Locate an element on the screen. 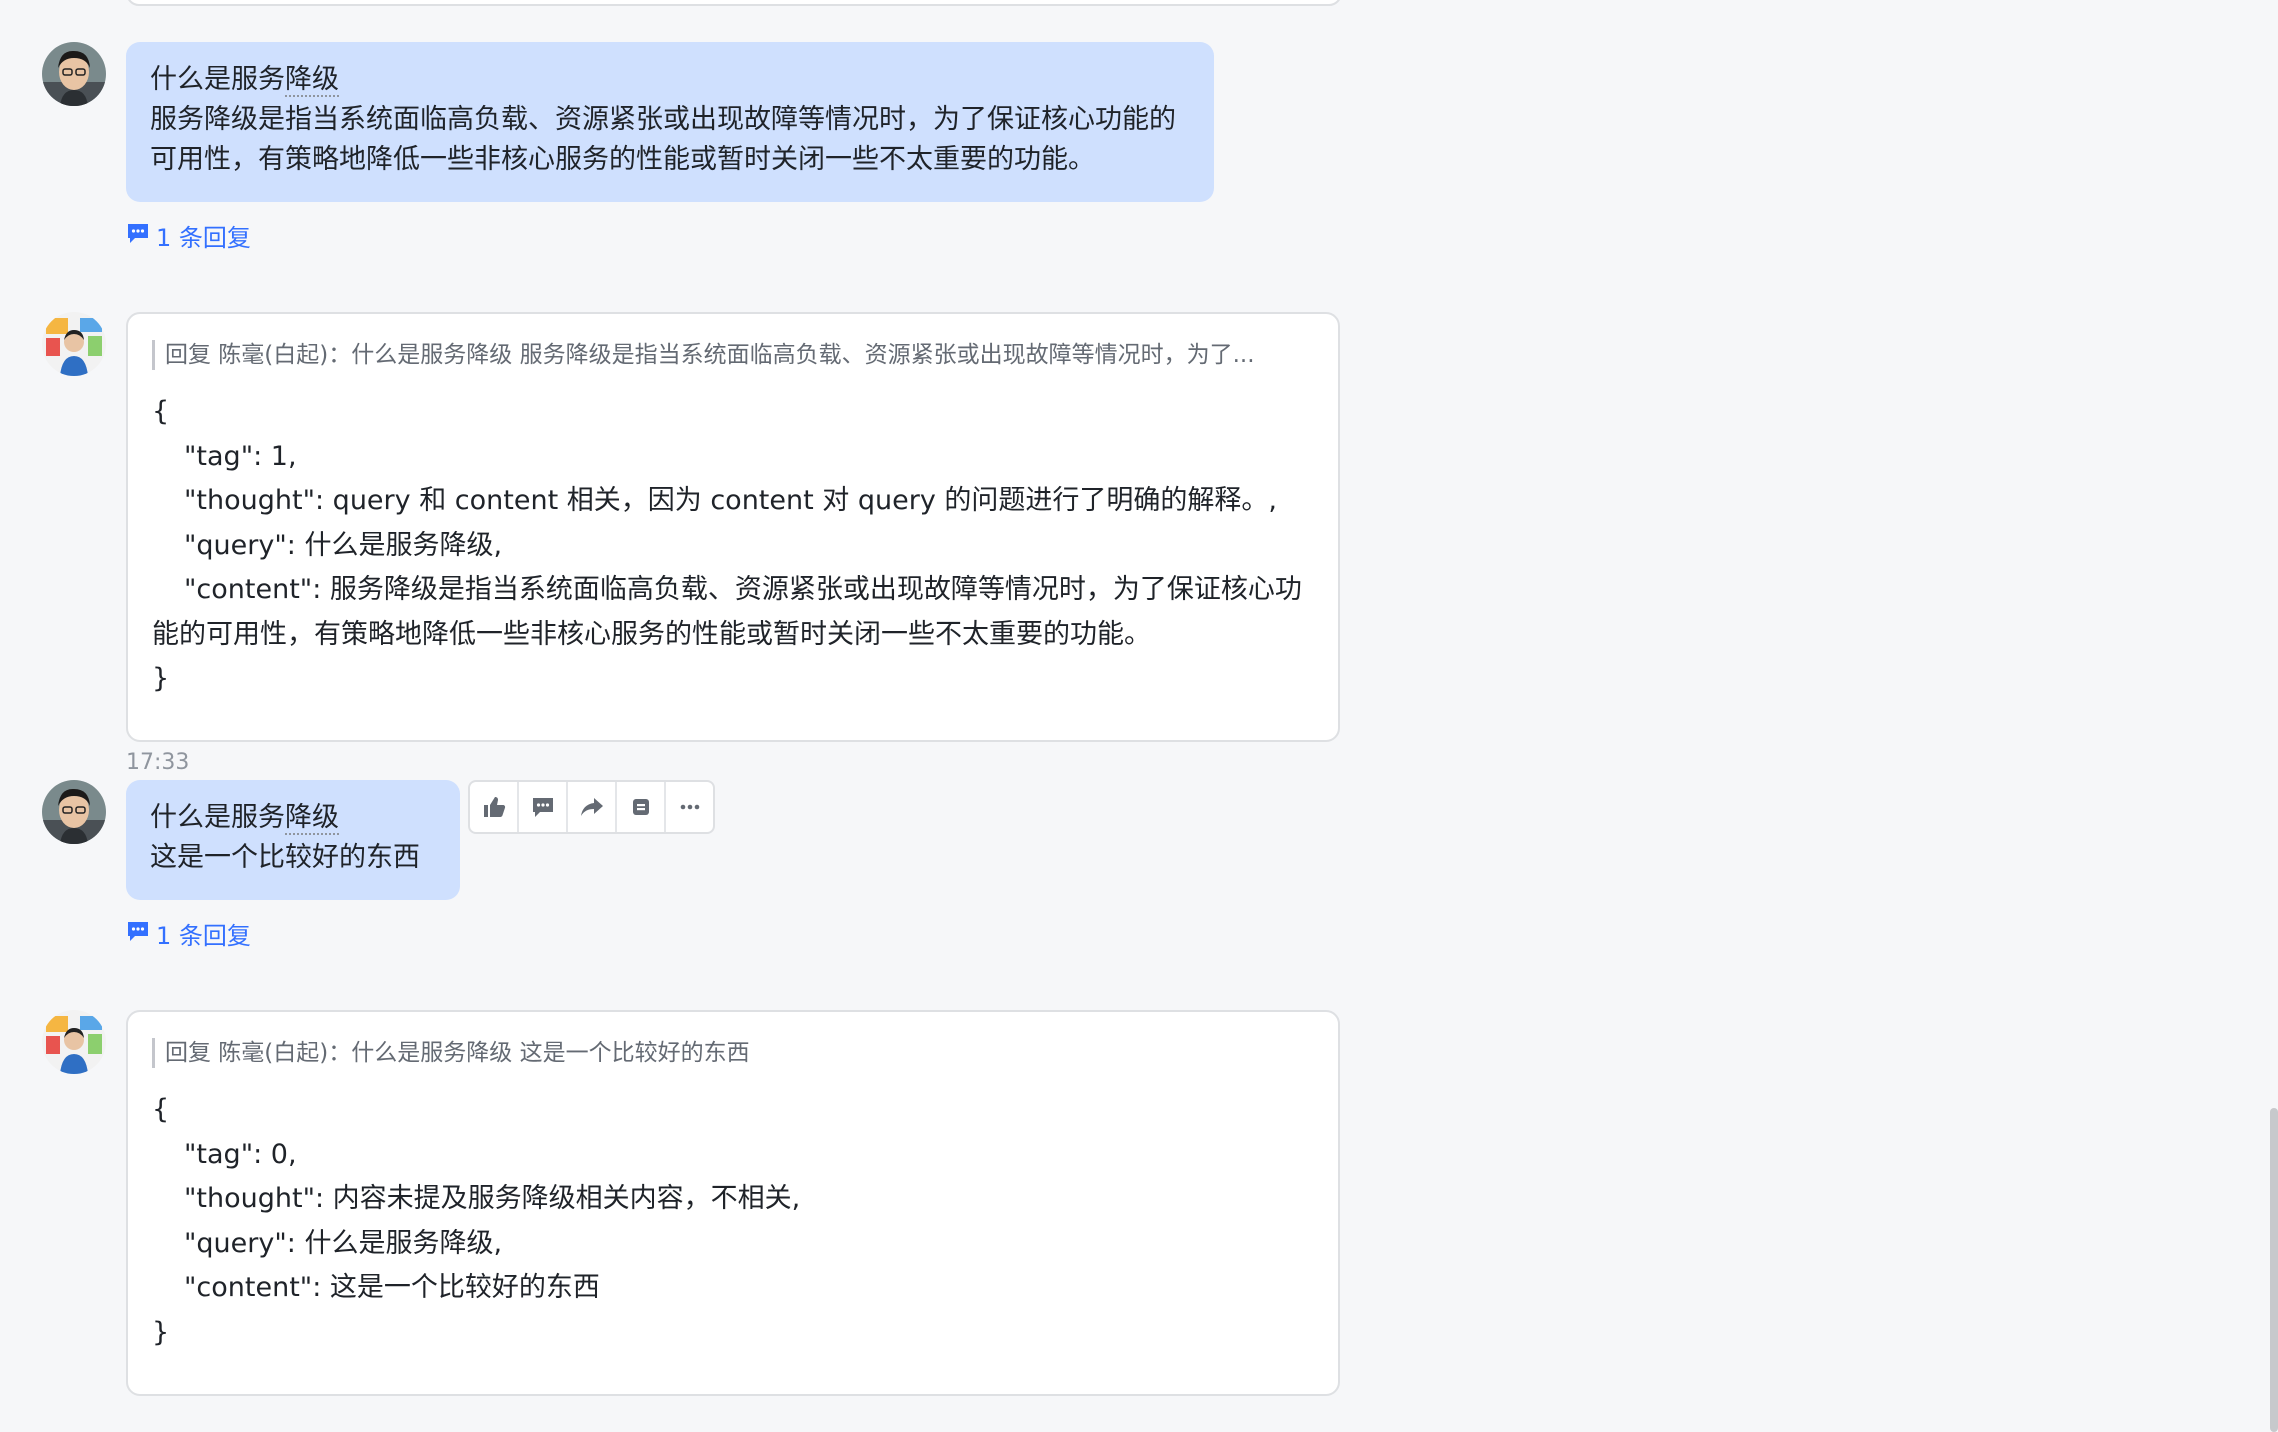 This screenshot has height=1432, width=2278. forward-icon is located at coordinates (592, 807).